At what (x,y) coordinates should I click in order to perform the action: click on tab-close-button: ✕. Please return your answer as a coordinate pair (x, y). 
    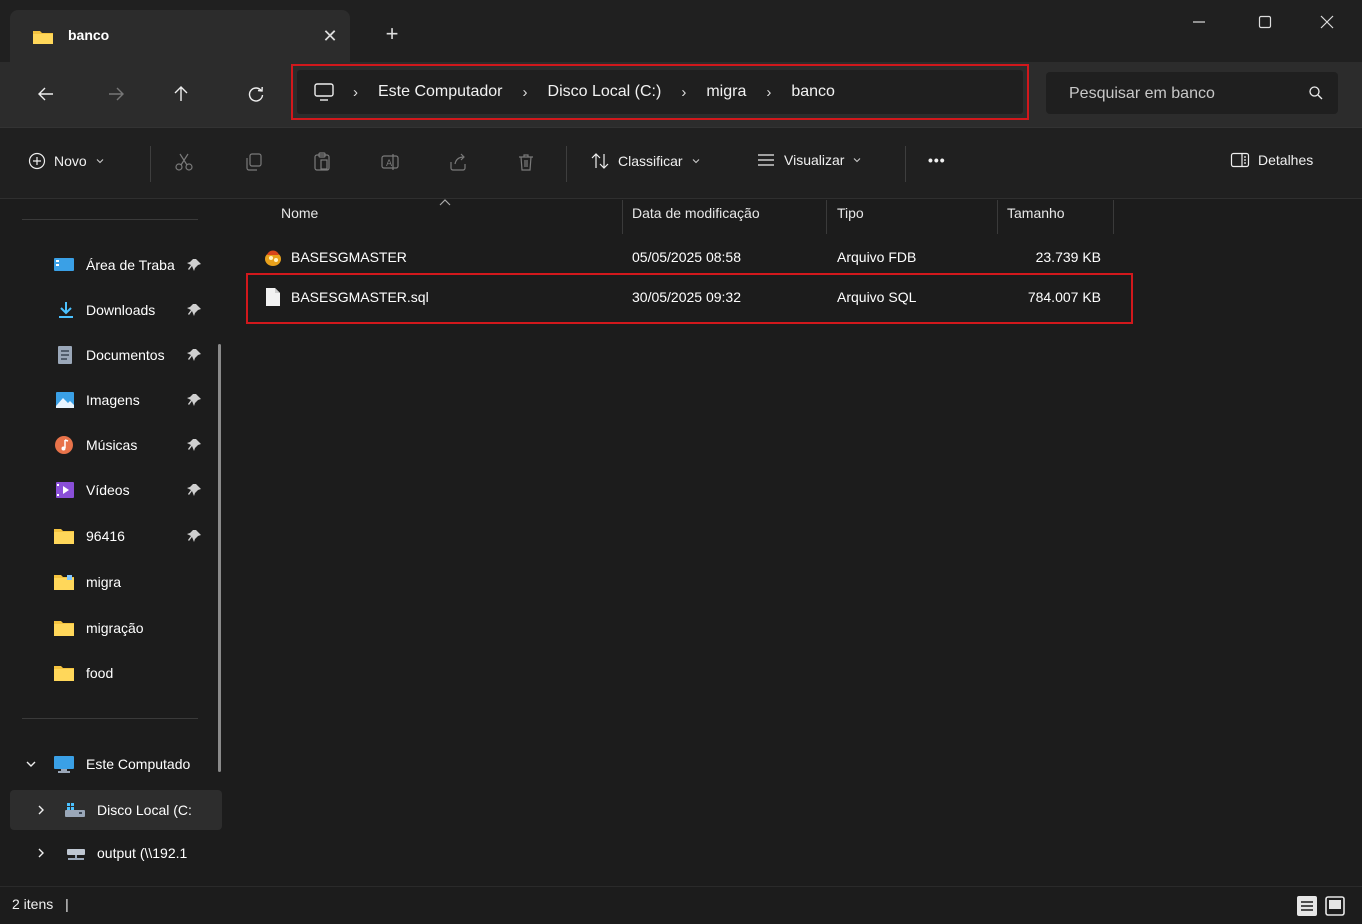
    Looking at the image, I should click on (330, 37).